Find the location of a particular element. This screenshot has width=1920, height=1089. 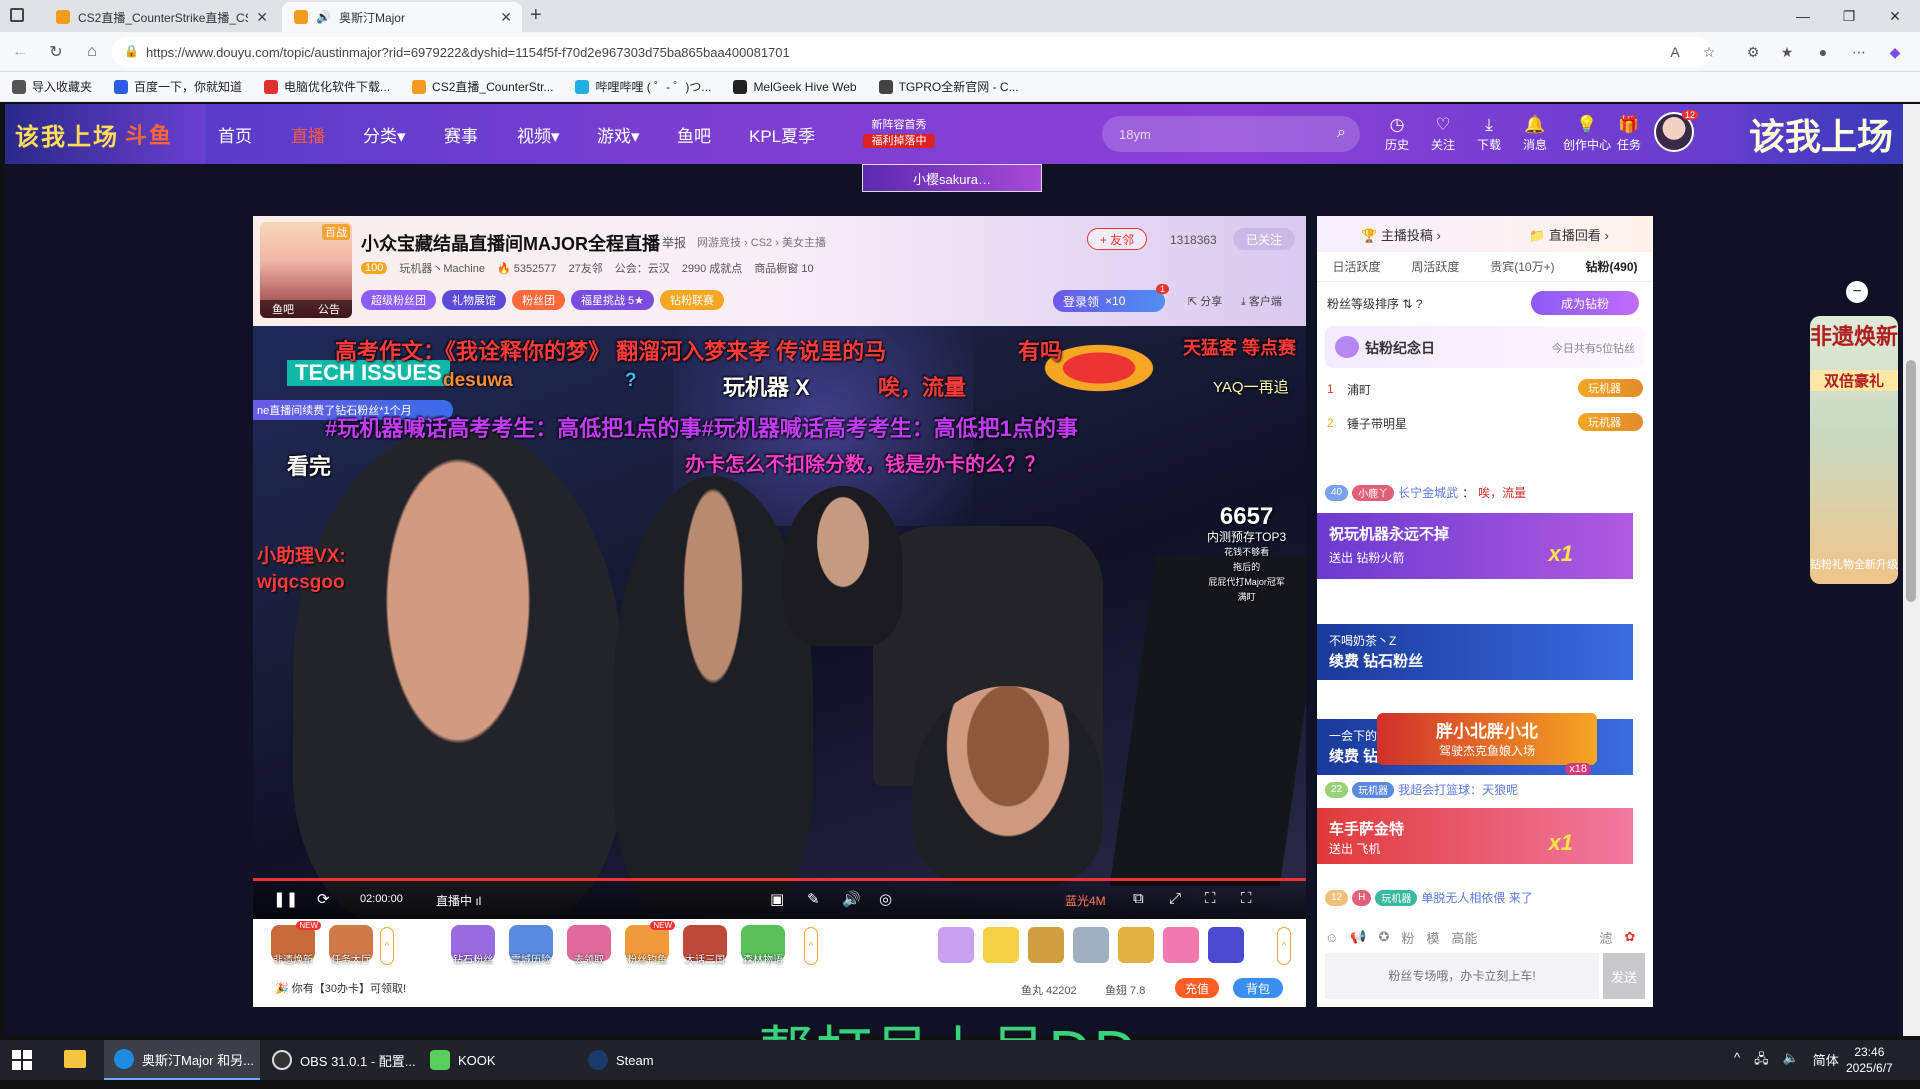

chat-message: 12 H 玩机器 单脱无人相依偎 来了 is located at coordinates (1484, 897).